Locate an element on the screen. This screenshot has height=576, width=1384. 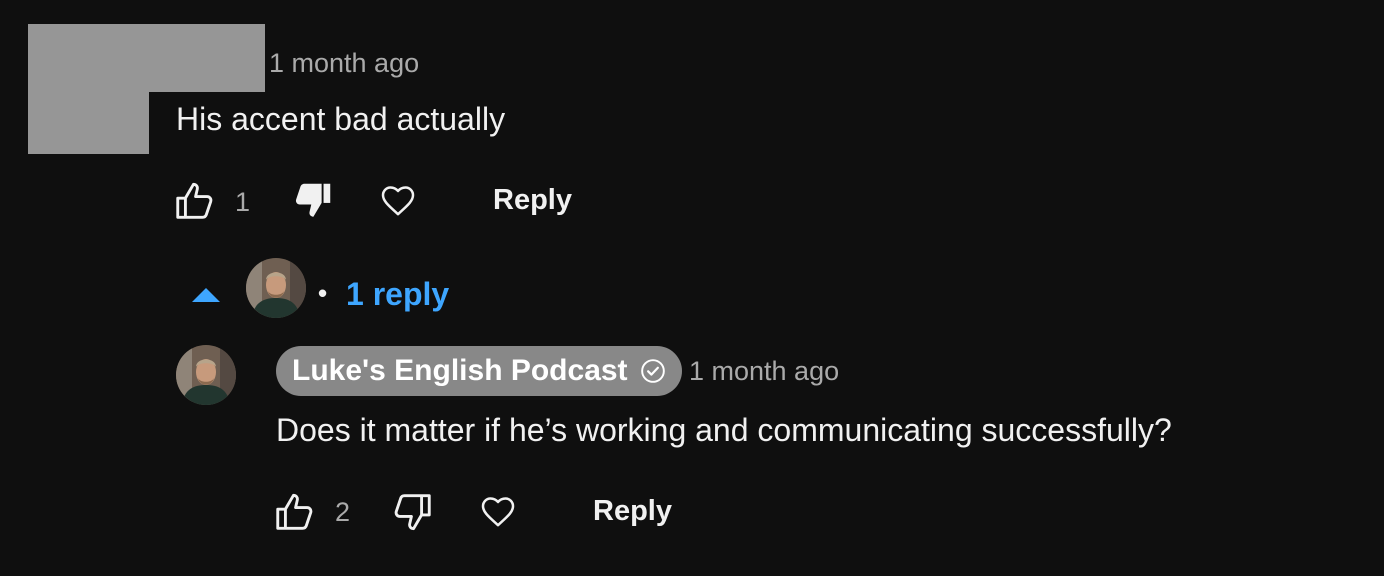
caret-up-icon is located at coordinates (206, 297).